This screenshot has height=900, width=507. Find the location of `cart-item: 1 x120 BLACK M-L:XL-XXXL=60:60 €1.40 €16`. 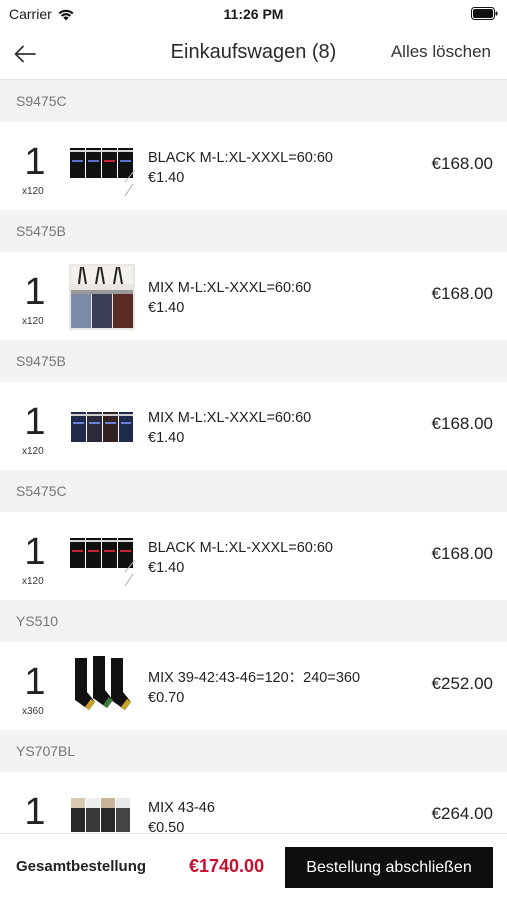

cart-item: 1 x120 BLACK M-L:XL-XXXL=60:60 €1.40 €16 is located at coordinates (253, 556).